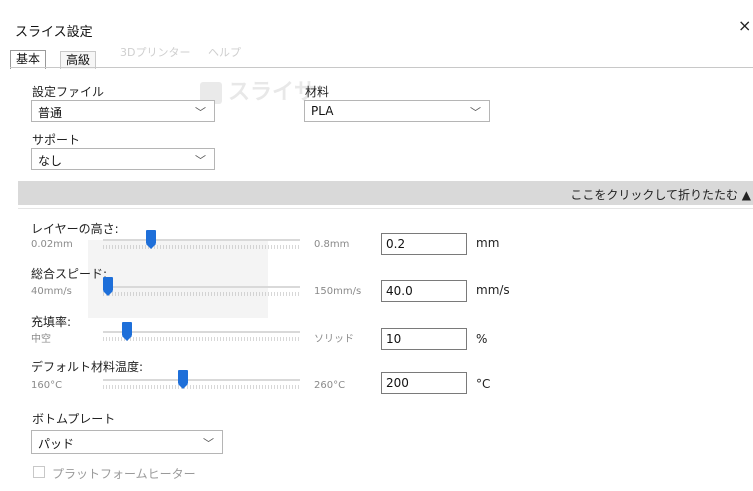 Image resolution: width=753 pixels, height=491 pixels. Describe the element at coordinates (272, 92) in the screenshot. I see `background-toolbar-label: スライサ` at that location.